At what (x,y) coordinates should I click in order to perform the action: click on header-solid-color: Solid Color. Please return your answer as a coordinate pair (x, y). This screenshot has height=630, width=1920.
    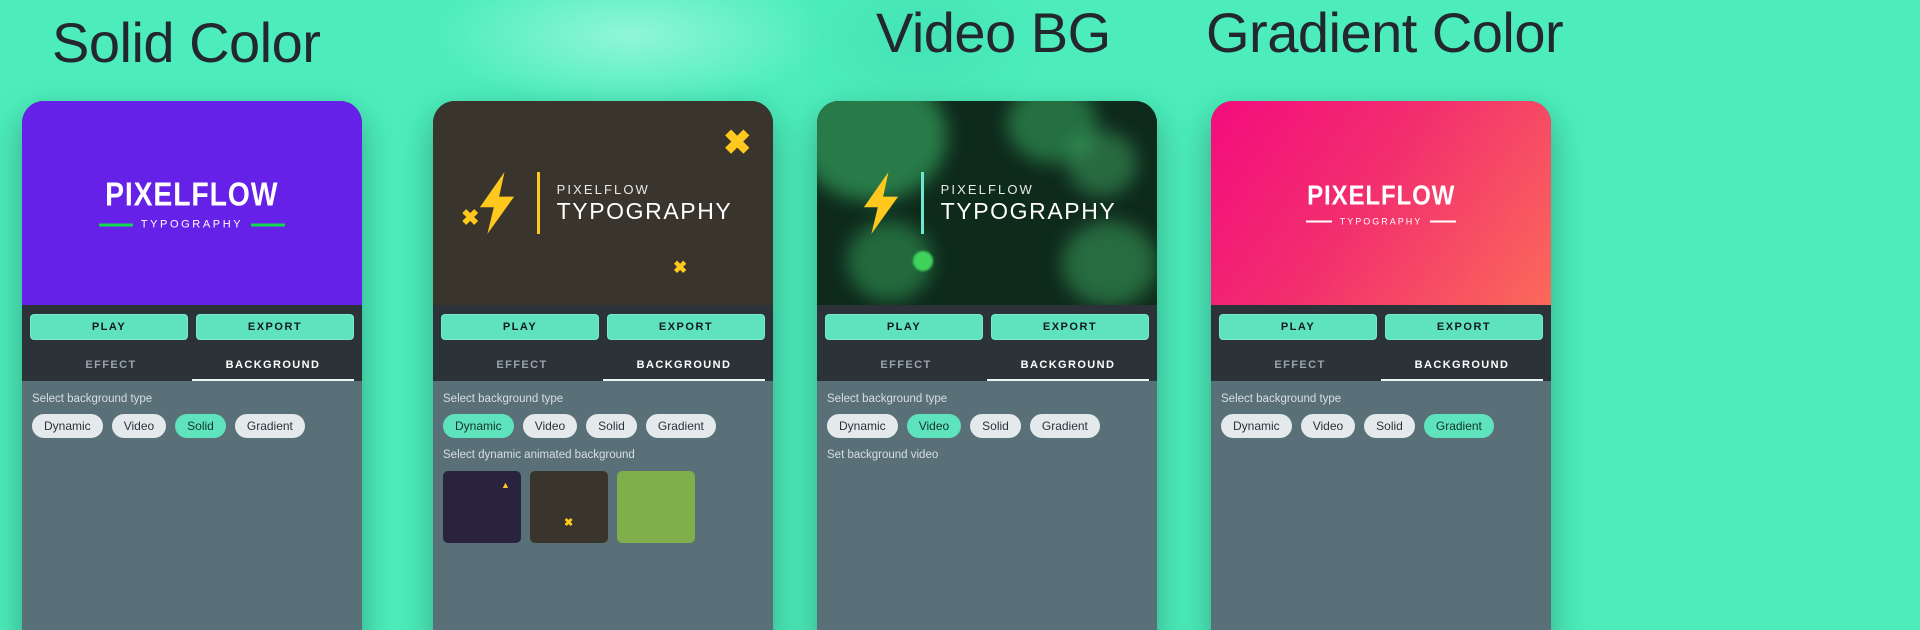
    Looking at the image, I should click on (186, 42).